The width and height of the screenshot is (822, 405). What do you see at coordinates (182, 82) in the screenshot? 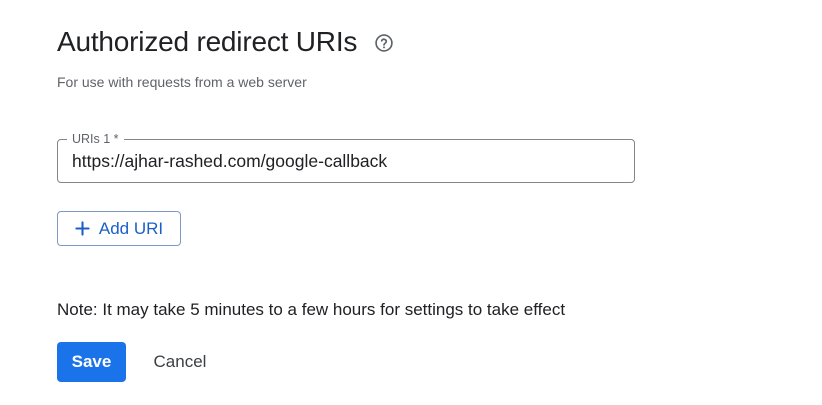
I see `section-subtitle: For use with requests from a web server` at bounding box center [182, 82].